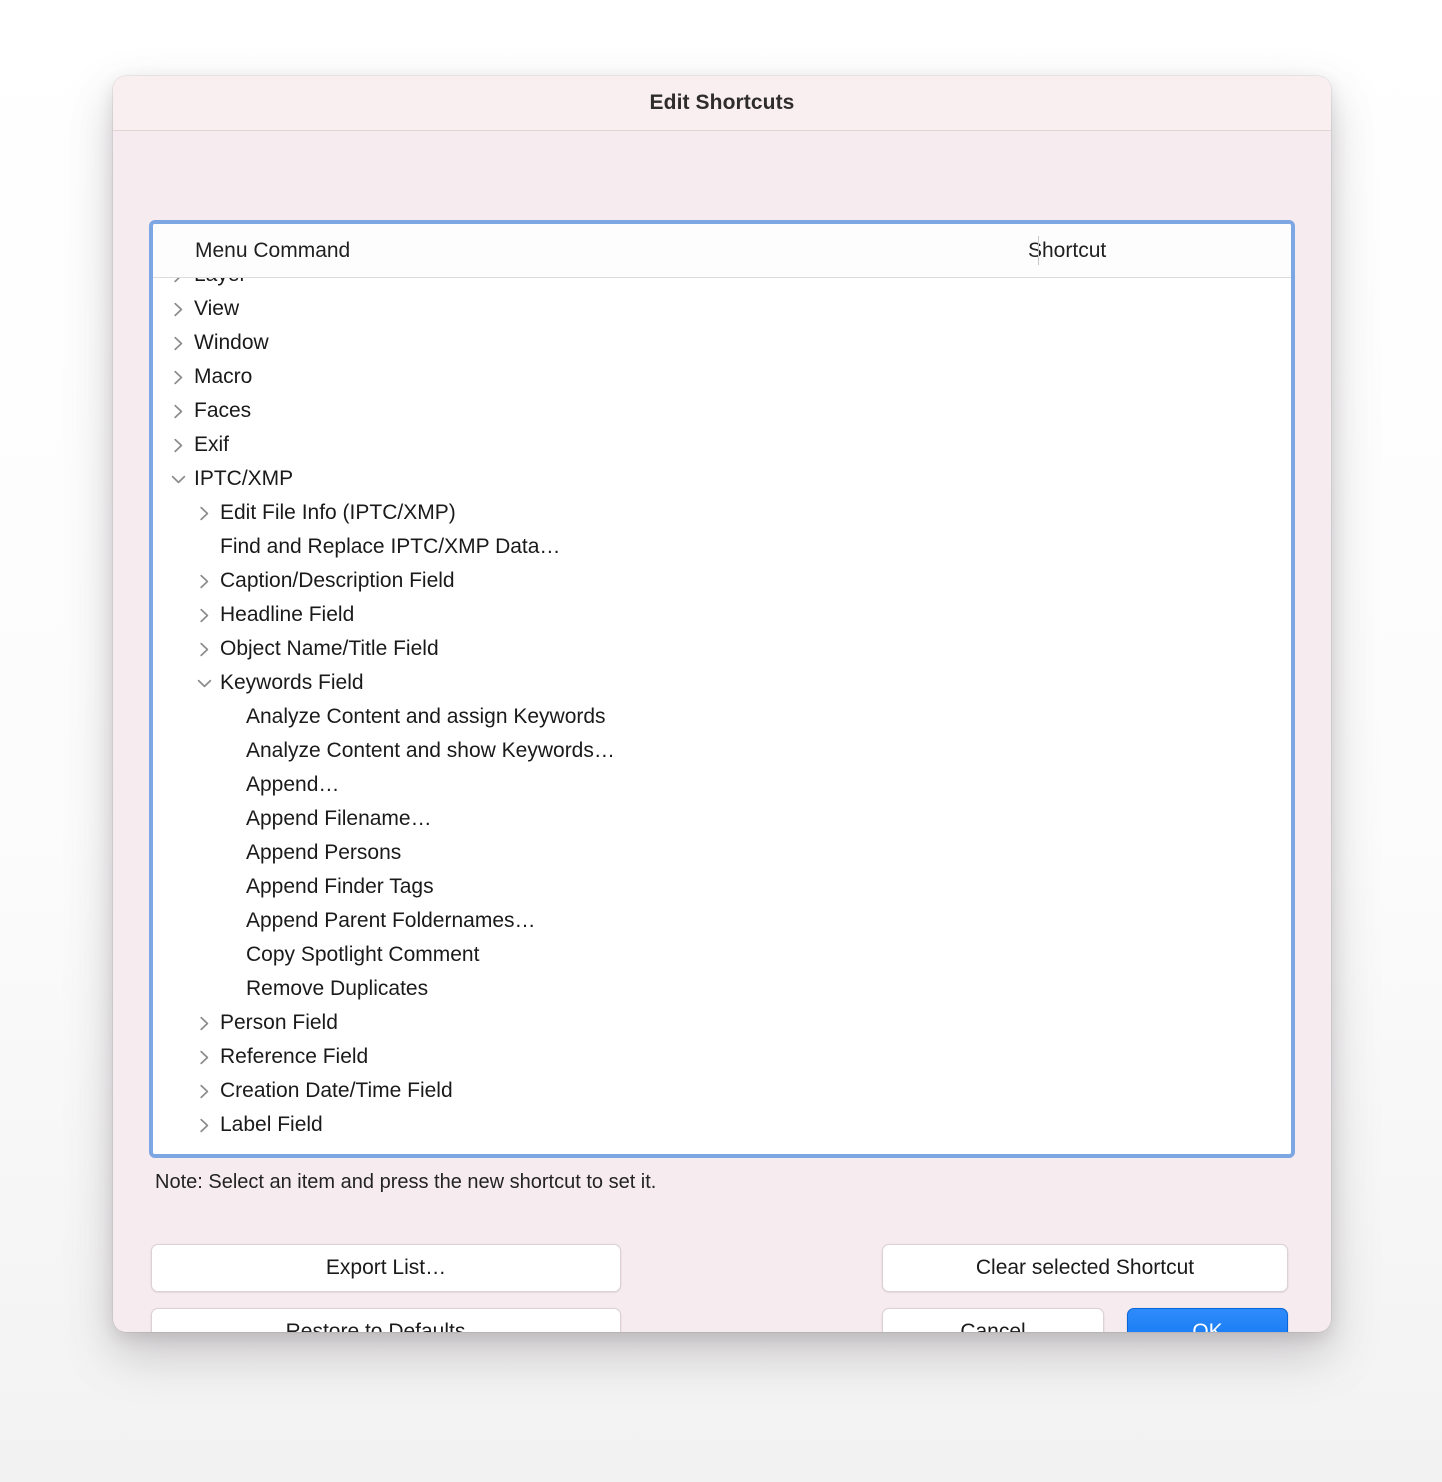 Image resolution: width=1442 pixels, height=1482 pixels. What do you see at coordinates (292, 682) in the screenshot?
I see `tree-row-label: Keywords Field` at bounding box center [292, 682].